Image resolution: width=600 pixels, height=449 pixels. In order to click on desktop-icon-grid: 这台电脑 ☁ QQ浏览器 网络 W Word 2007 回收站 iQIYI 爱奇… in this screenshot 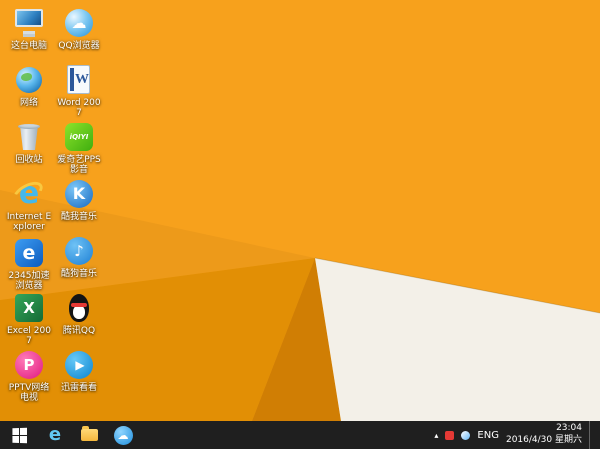, I will do `click(54, 205)`.